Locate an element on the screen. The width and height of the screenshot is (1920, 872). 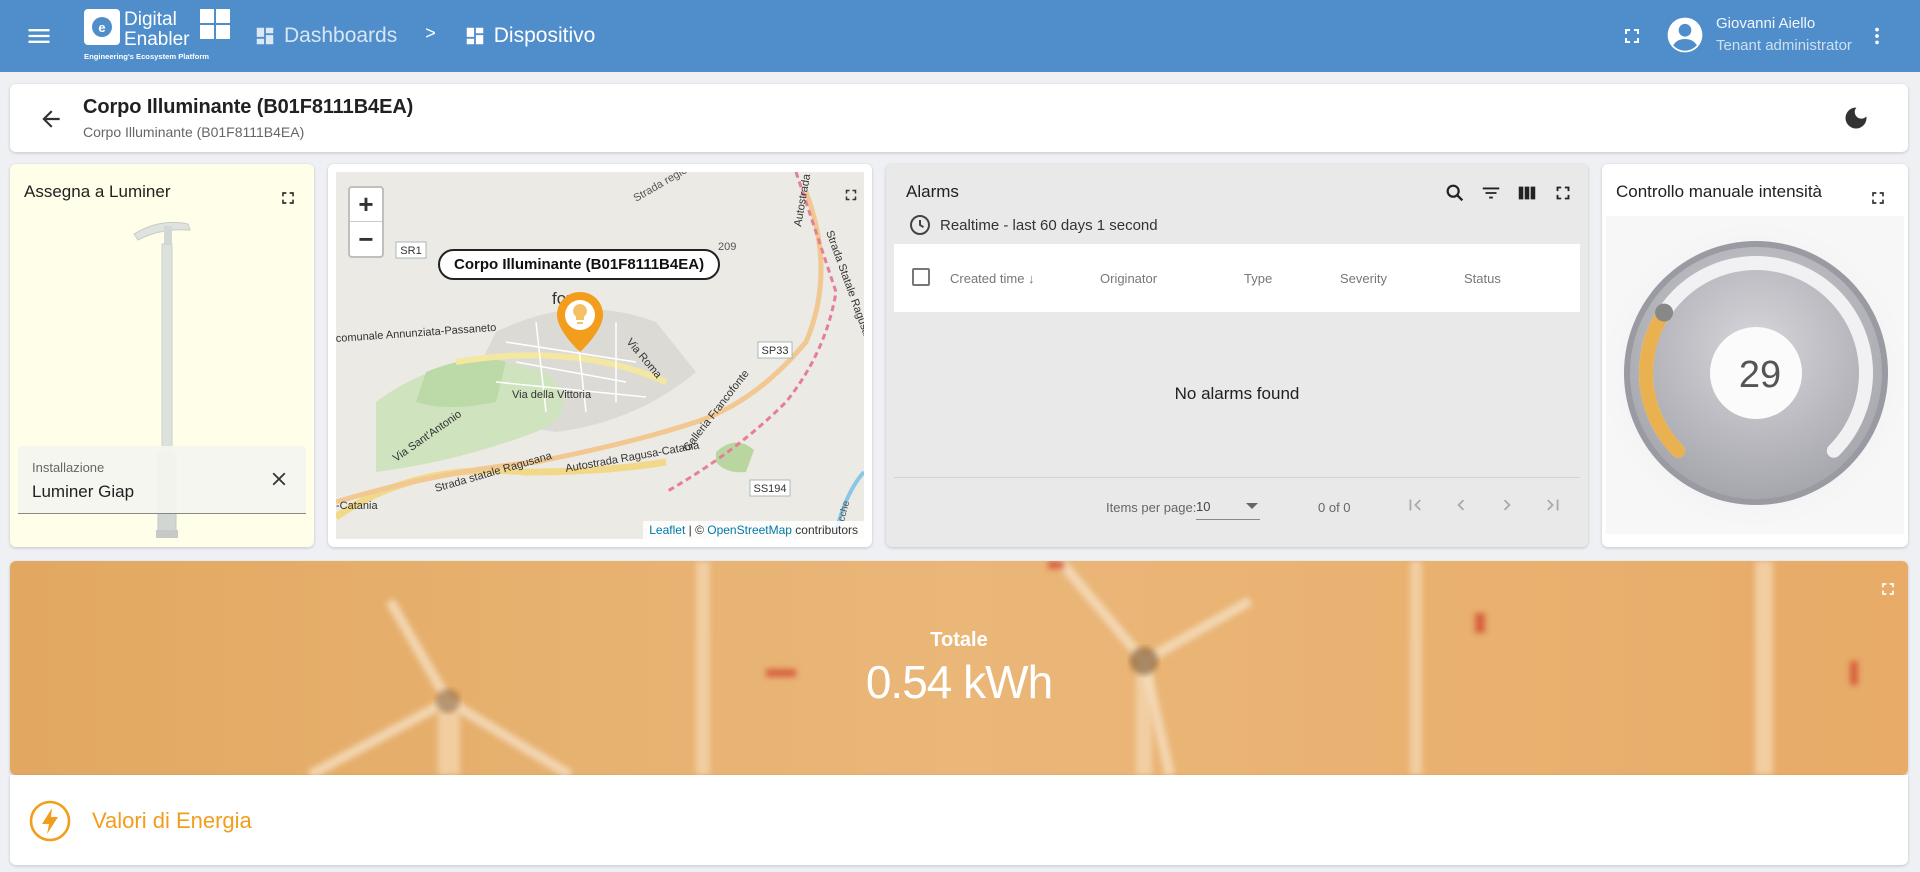
valori-energia-link: Valori di Energia is located at coordinates (172, 821).